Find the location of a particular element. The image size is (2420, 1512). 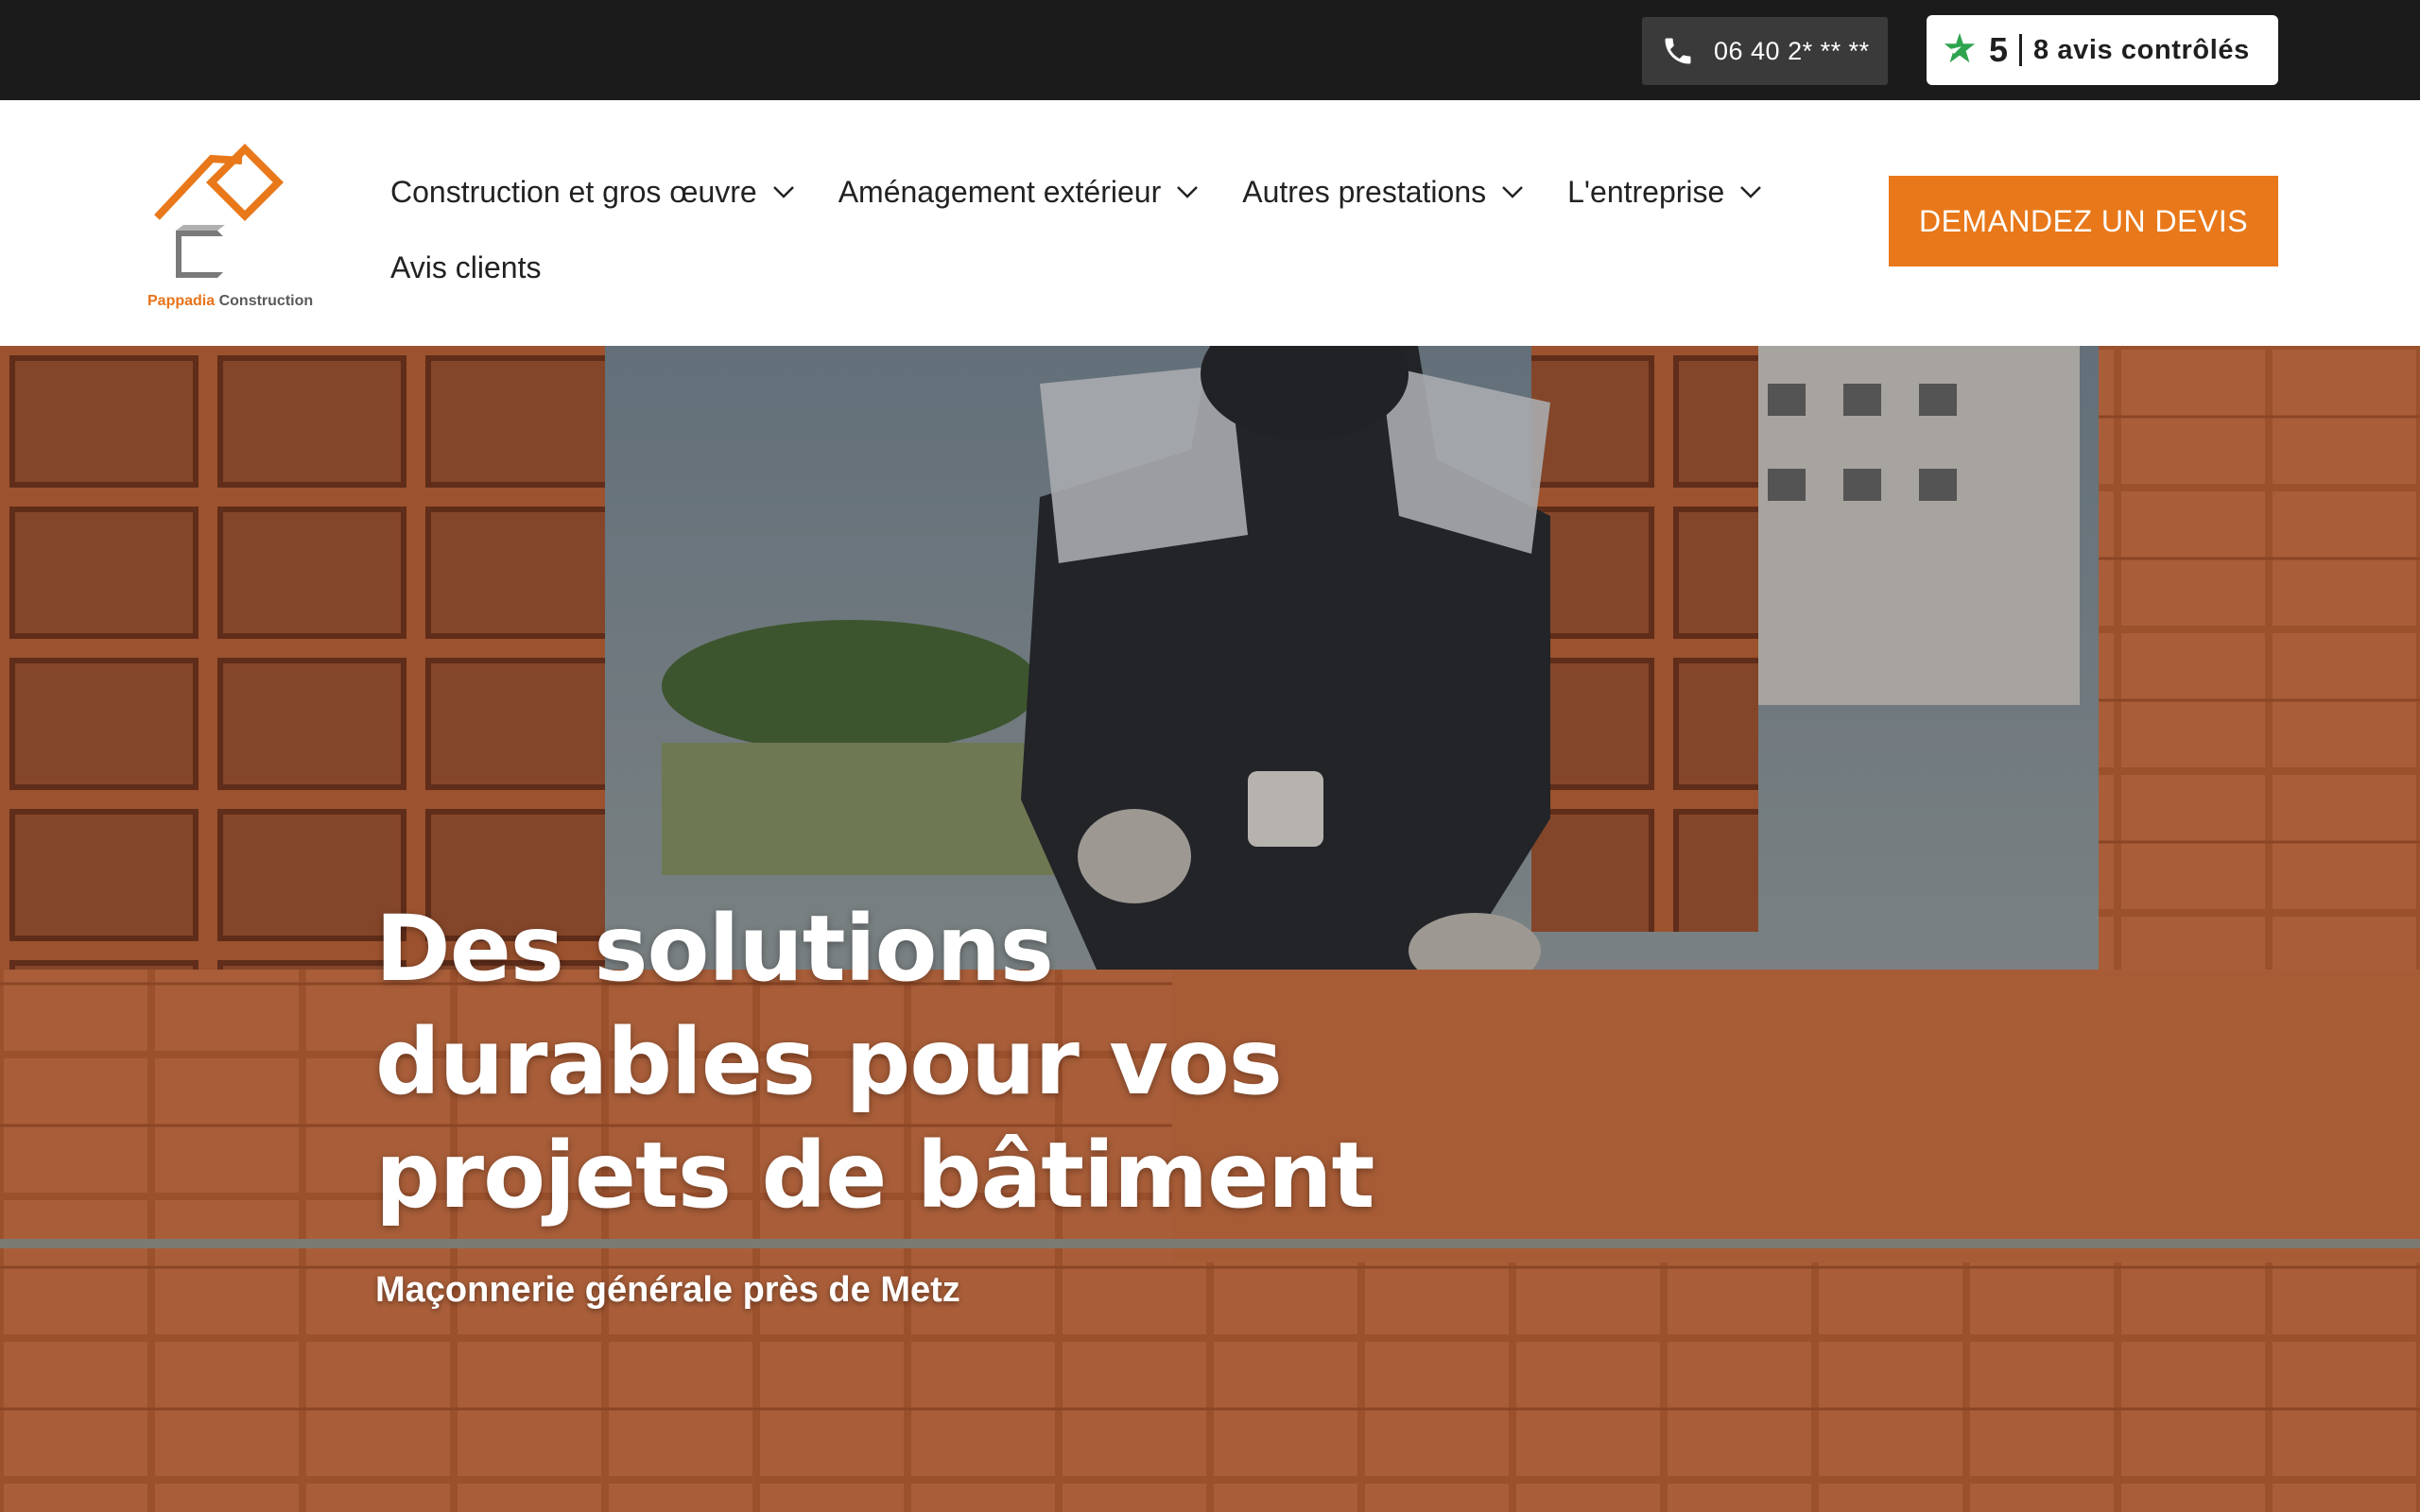

top-bar: 06 40 2* ** ** 5 8 avis contrôlés is located at coordinates (1210, 50).